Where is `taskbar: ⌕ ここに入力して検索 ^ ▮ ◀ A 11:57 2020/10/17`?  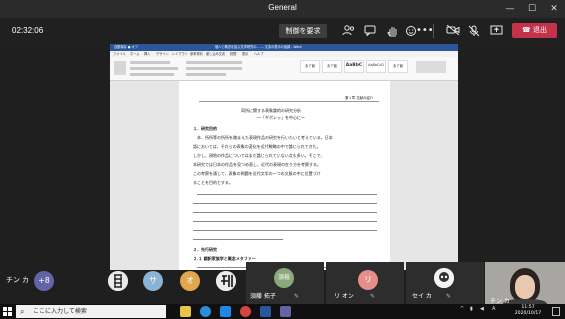
taskbar: ⌕ ここに入力して検索 ^ ▮ ◀ A 11:57 2020/10/17 is located at coordinates (282, 311).